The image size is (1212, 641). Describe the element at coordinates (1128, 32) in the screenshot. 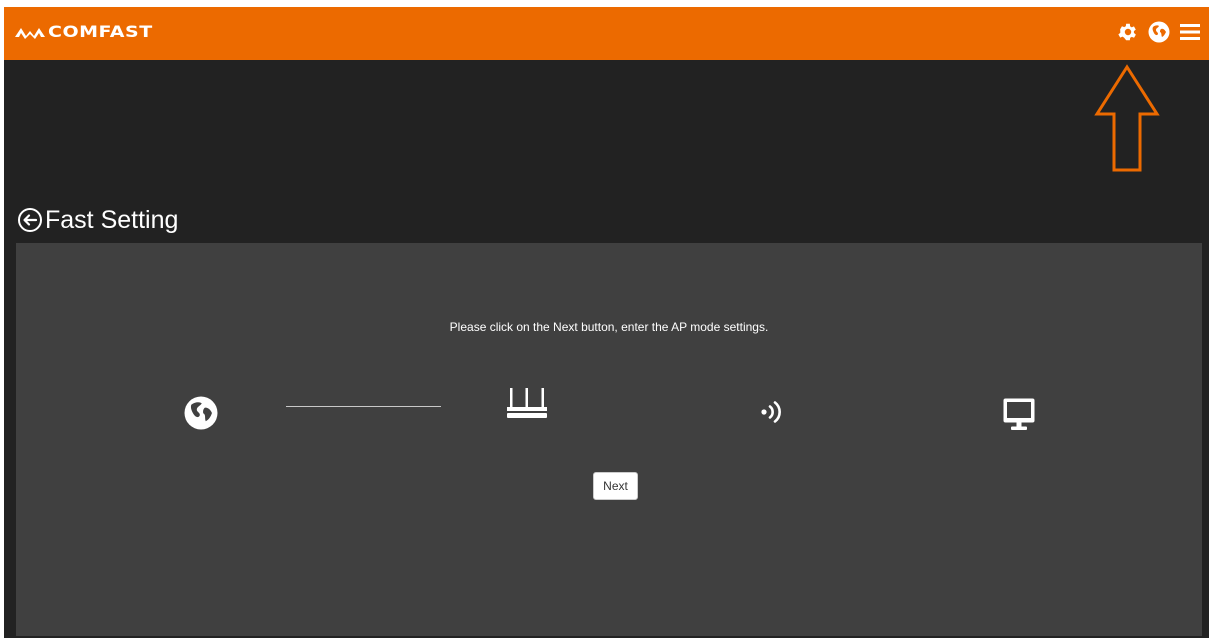

I see `gear-icon` at that location.